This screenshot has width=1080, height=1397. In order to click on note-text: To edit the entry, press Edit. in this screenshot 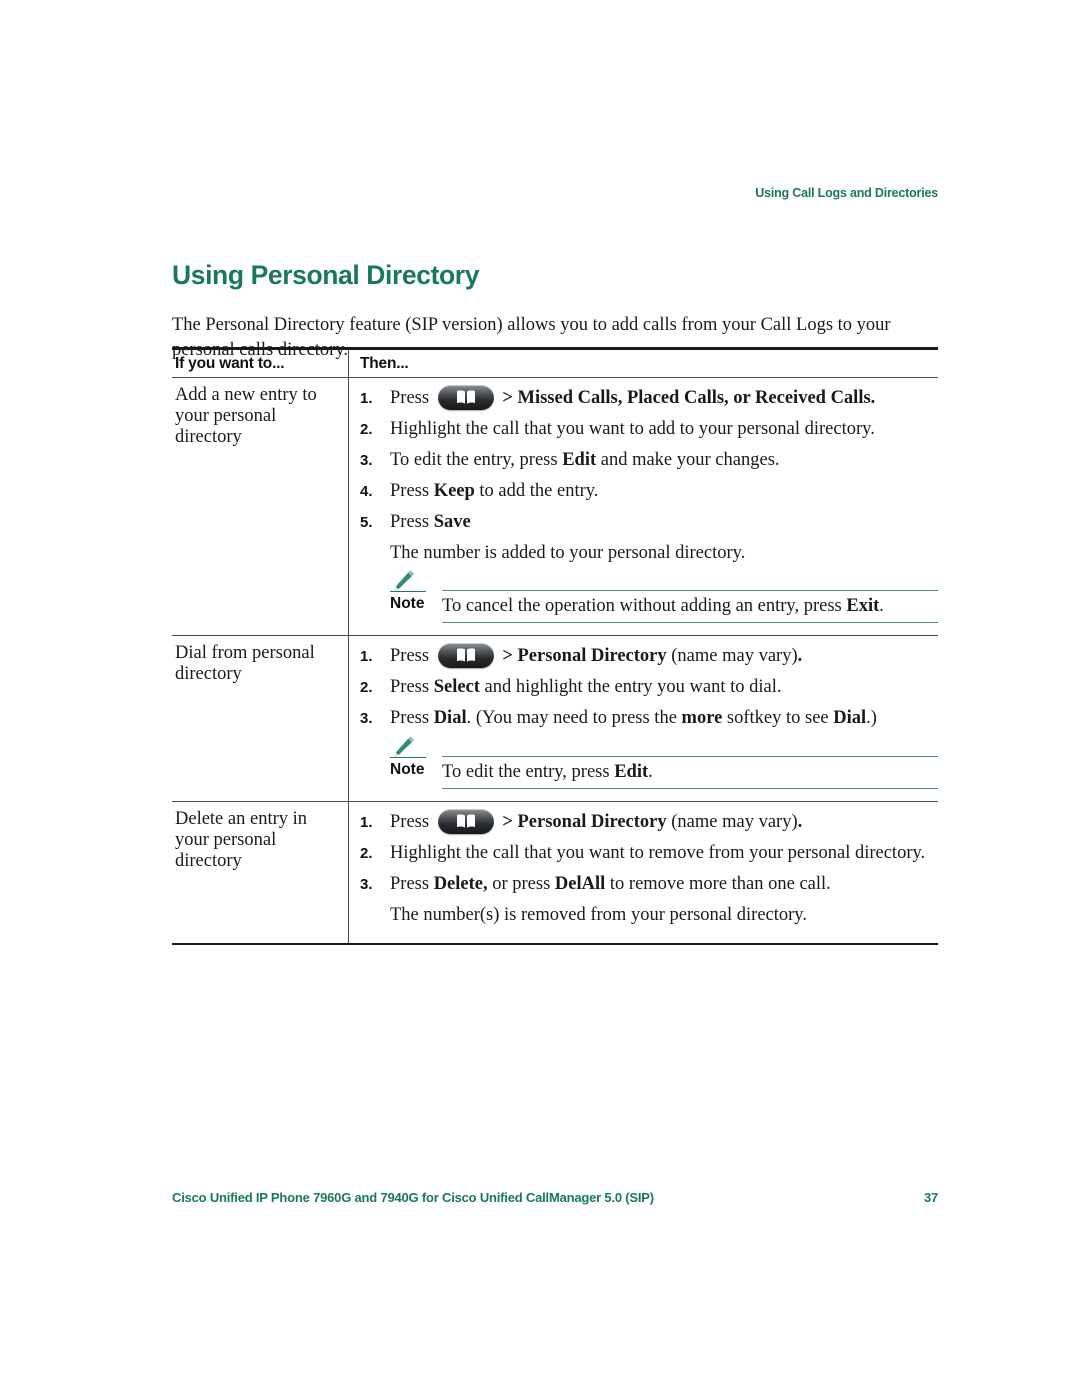, I will do `click(547, 771)`.